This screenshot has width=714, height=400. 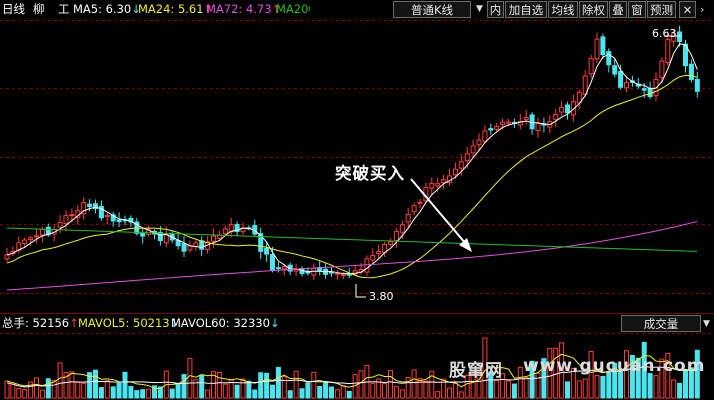 I want to click on indicator-select: 成交量, so click(x=661, y=323).